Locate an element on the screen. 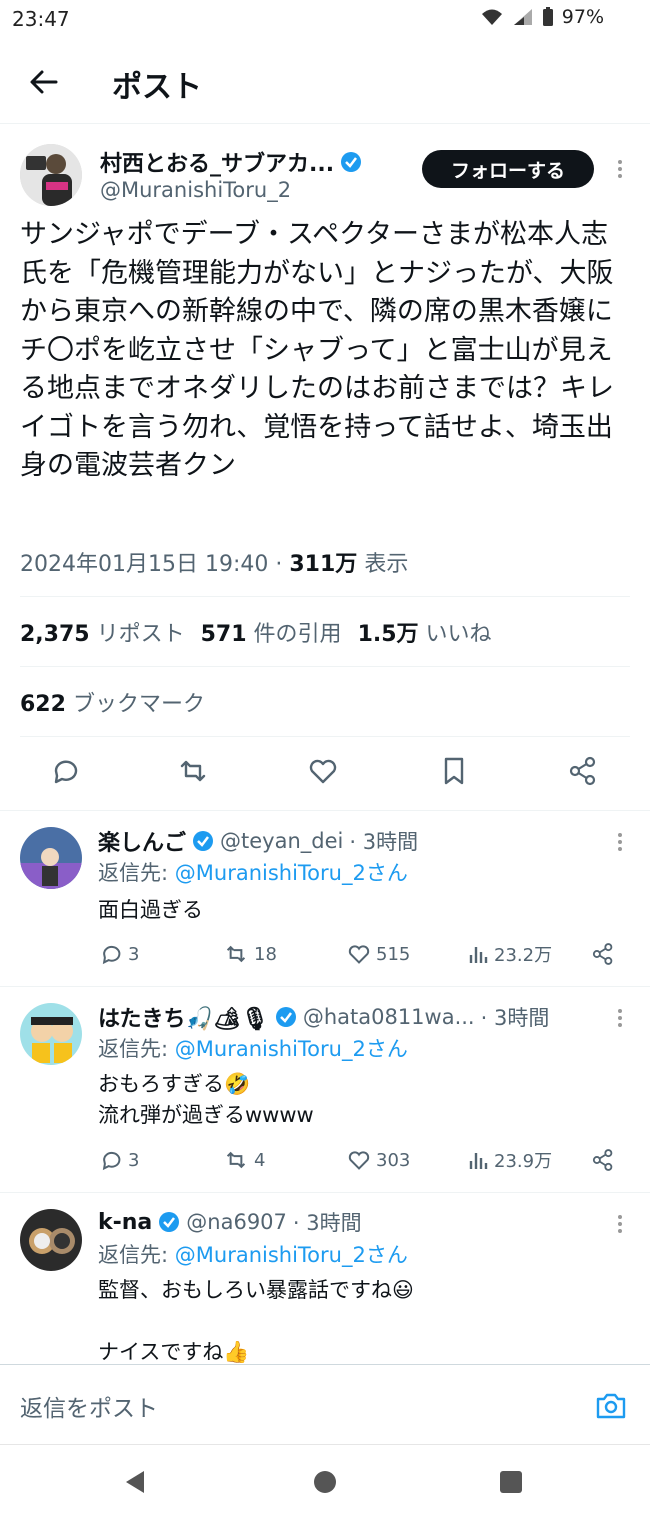  engagement-stats: 2,375 リポスト 571 件の引用 1.5万 いいね is located at coordinates (256, 632).